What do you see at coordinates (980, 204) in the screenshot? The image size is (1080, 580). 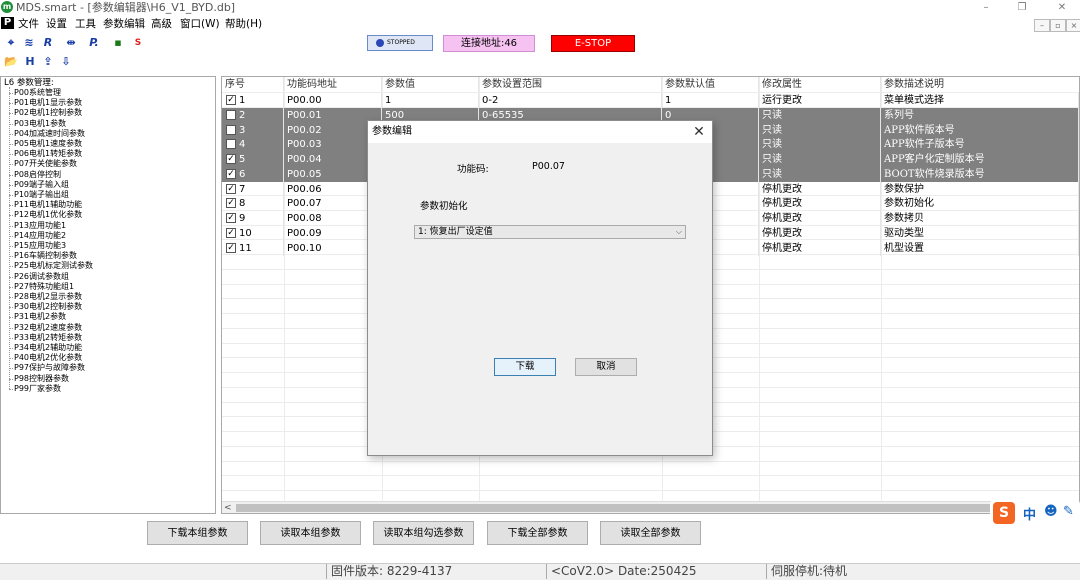 I see `cell-desc: 参数初始化` at bounding box center [980, 204].